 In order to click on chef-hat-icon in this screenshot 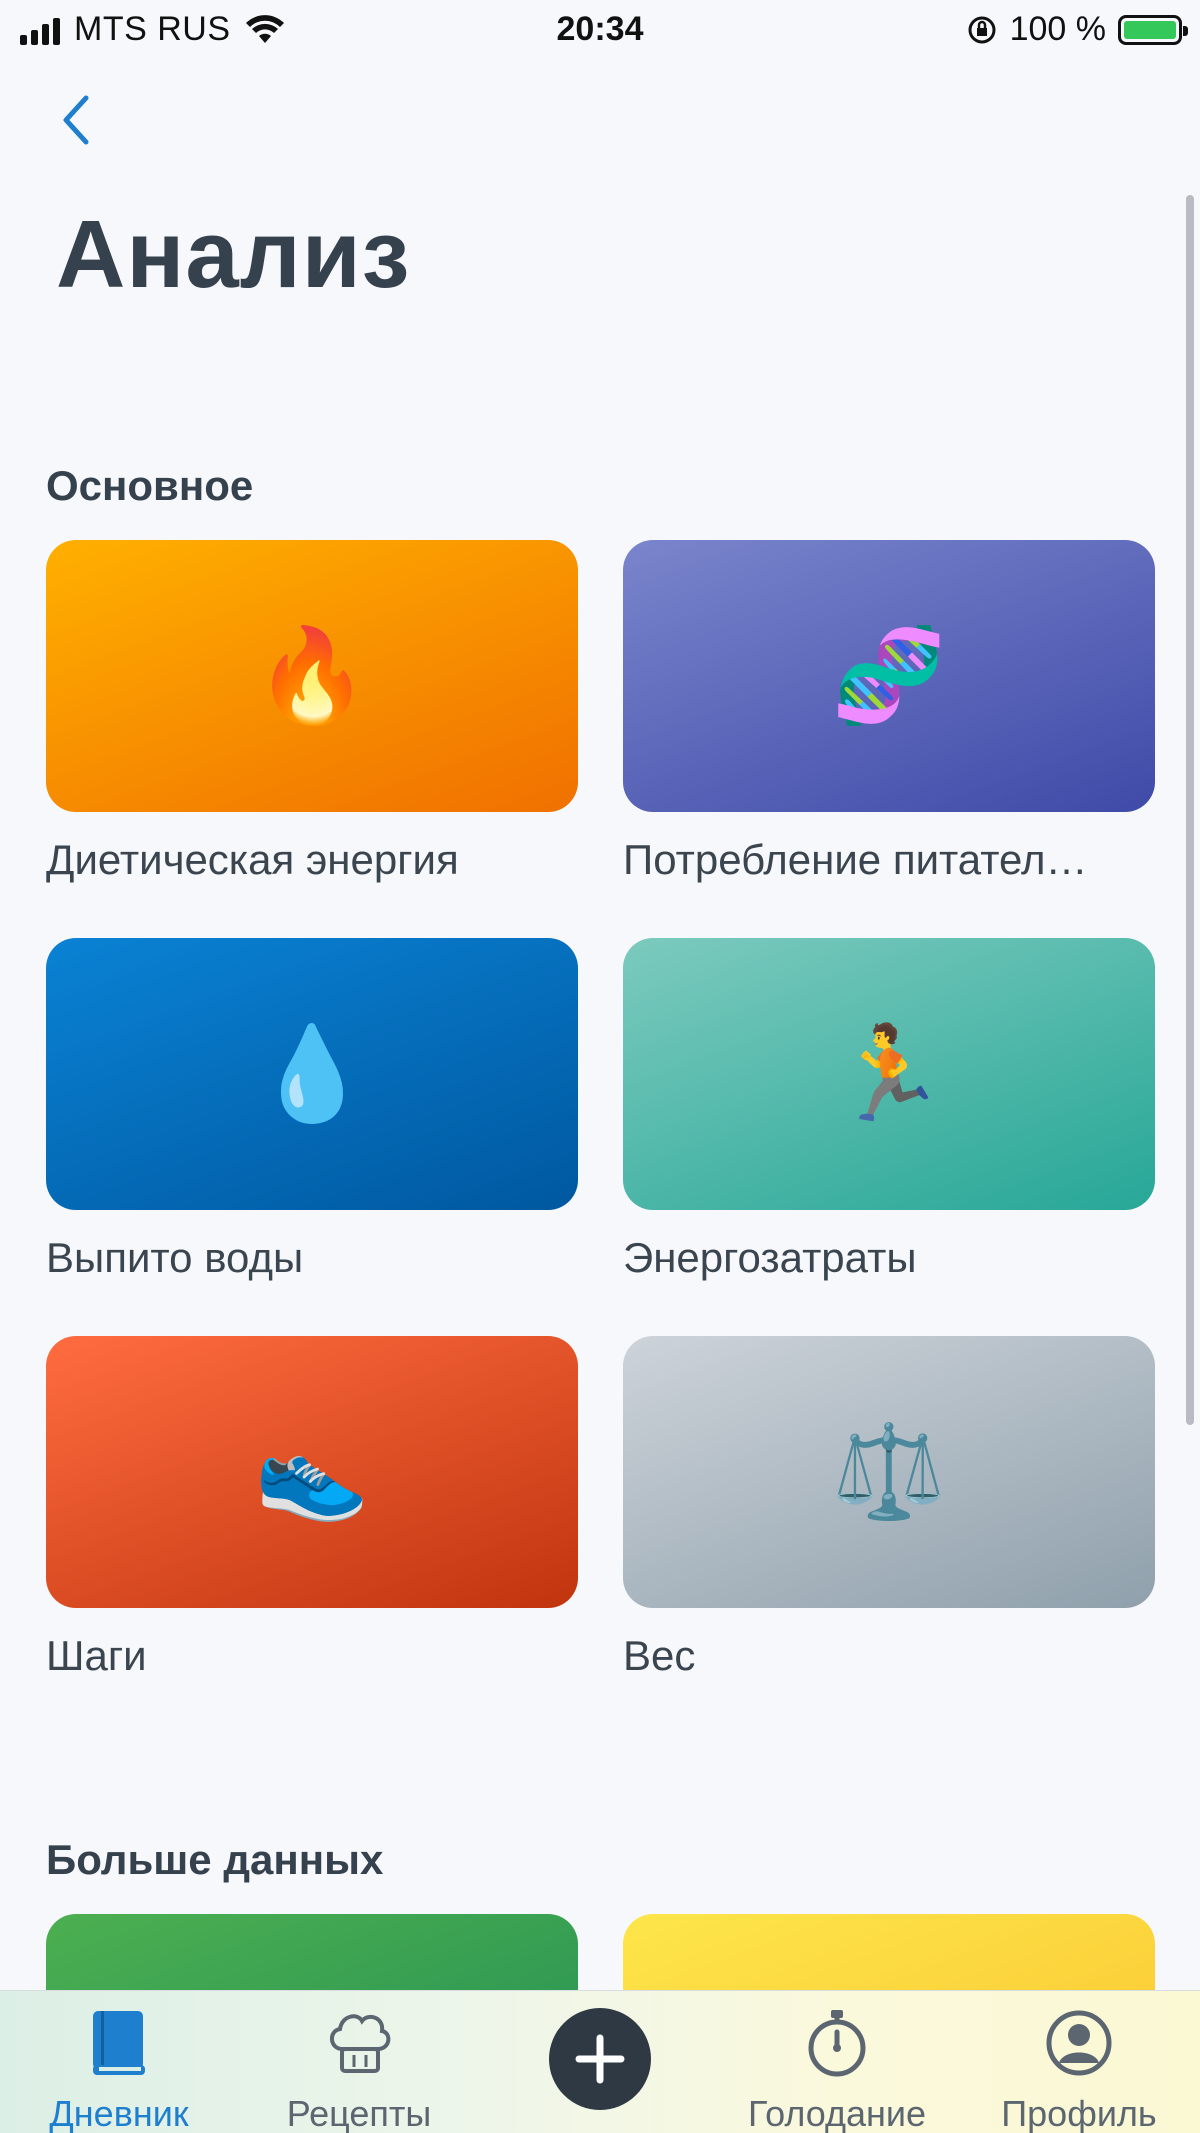, I will do `click(360, 2043)`.